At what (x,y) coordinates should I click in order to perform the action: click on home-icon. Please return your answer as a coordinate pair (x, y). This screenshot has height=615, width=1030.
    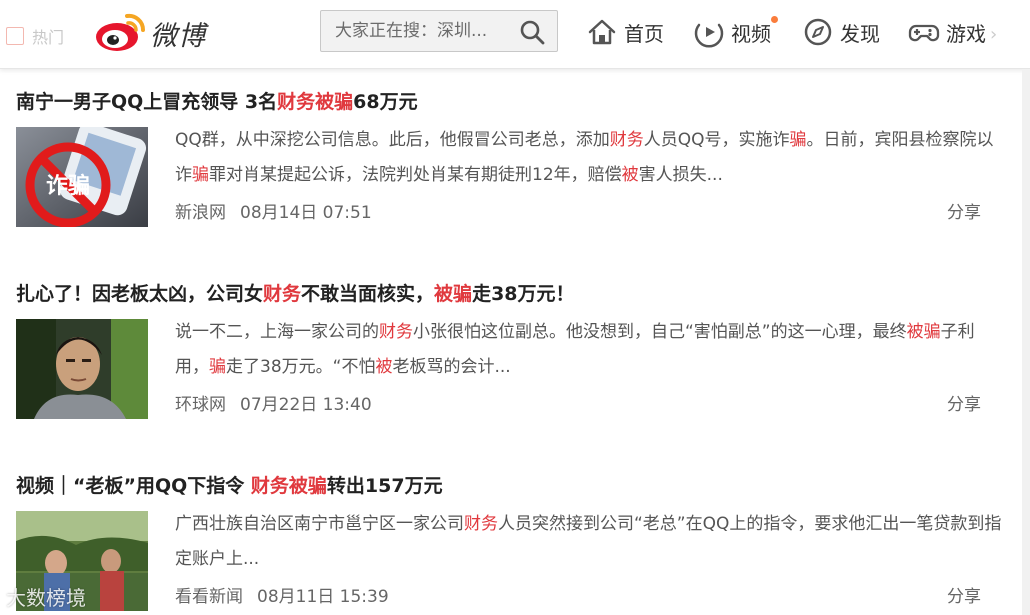
    Looking at the image, I should click on (602, 32).